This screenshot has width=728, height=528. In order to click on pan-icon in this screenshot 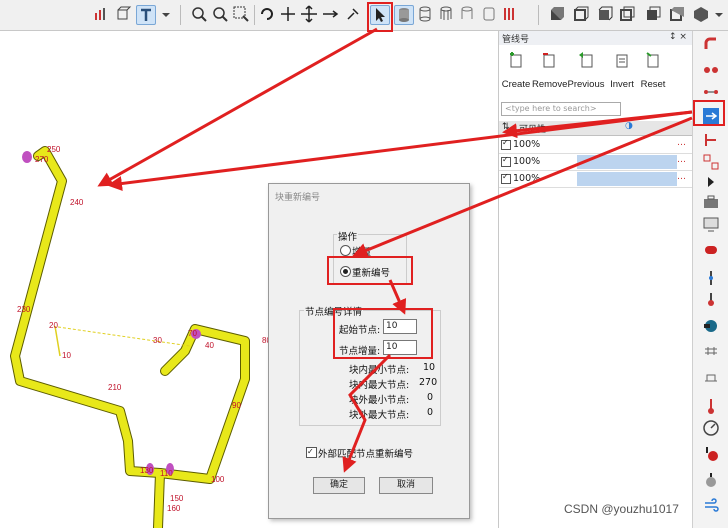, I will do `click(309, 14)`.